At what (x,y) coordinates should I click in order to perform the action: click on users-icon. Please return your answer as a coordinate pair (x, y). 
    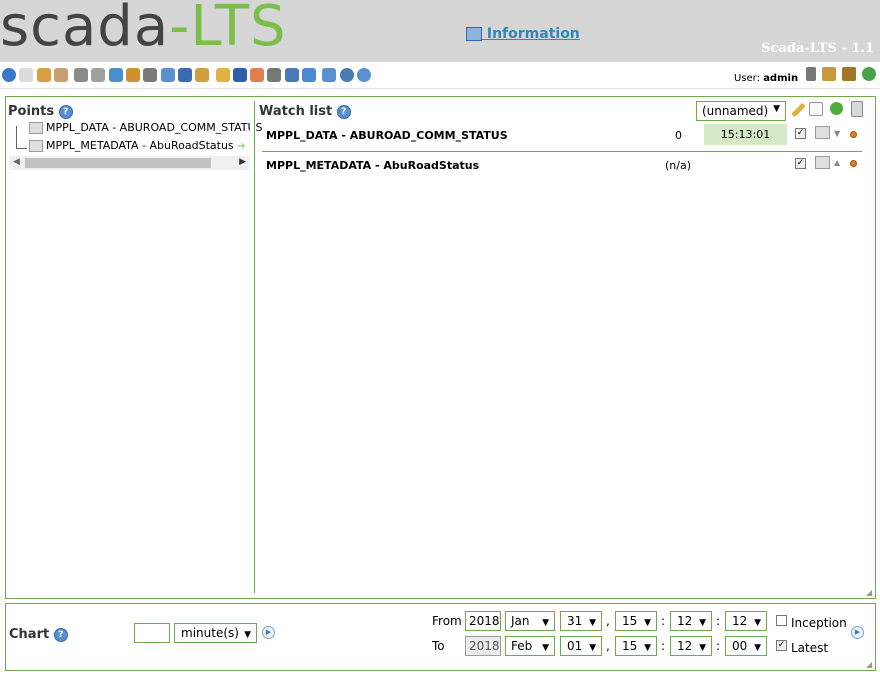
    Looking at the image, I should click on (184, 75).